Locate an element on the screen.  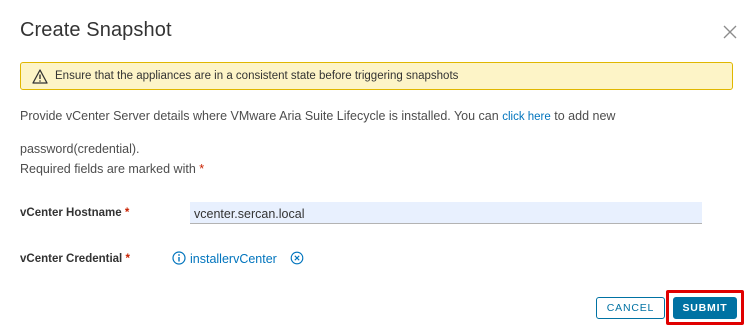
hostname-input is located at coordinates (446, 213).